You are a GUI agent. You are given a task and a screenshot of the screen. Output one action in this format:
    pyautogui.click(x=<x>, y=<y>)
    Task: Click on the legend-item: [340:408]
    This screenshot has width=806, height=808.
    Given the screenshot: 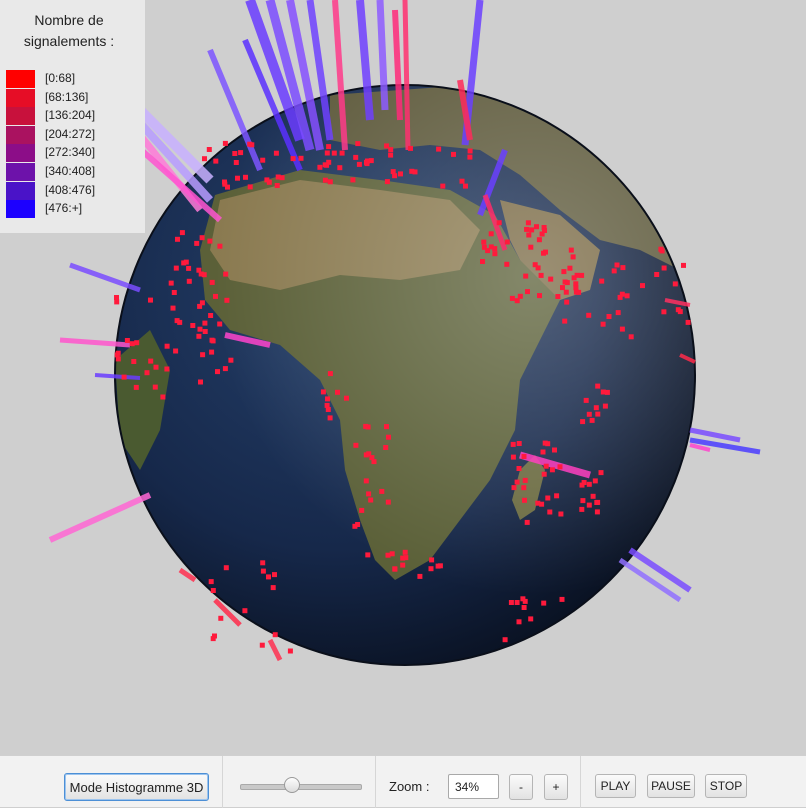 What is the action you would take?
    pyautogui.click(x=71, y=172)
    